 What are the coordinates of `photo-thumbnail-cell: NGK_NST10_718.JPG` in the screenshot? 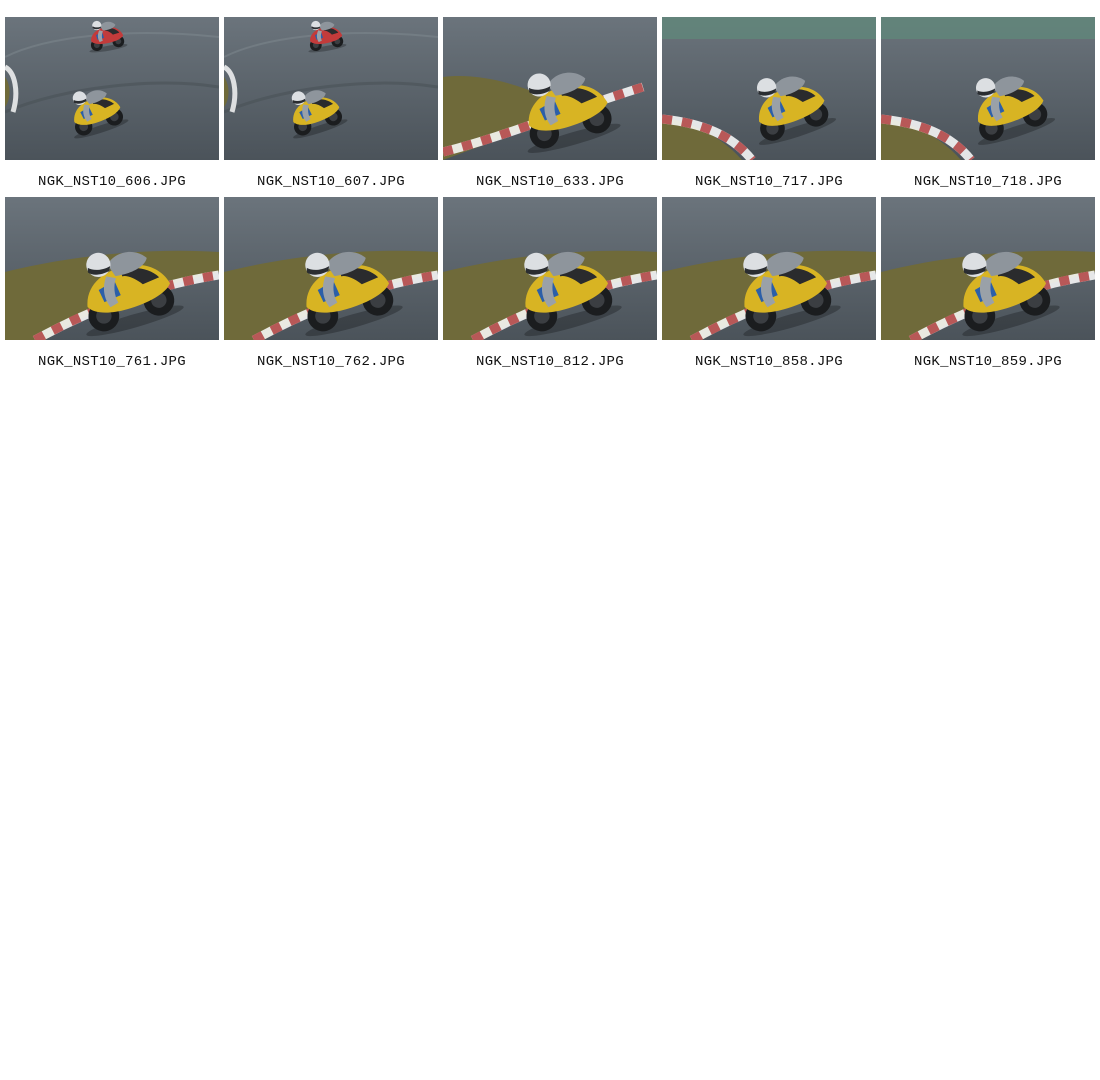 It's located at (988, 107).